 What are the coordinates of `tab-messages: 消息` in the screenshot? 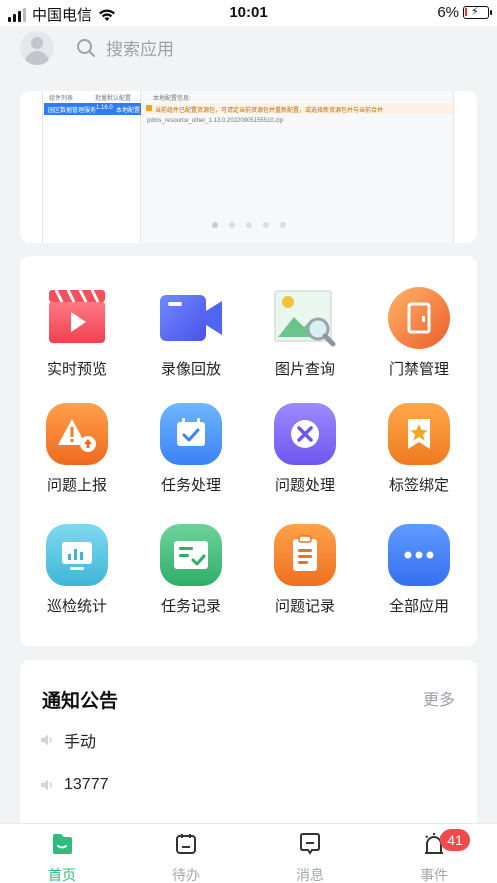 It's located at (310, 853).